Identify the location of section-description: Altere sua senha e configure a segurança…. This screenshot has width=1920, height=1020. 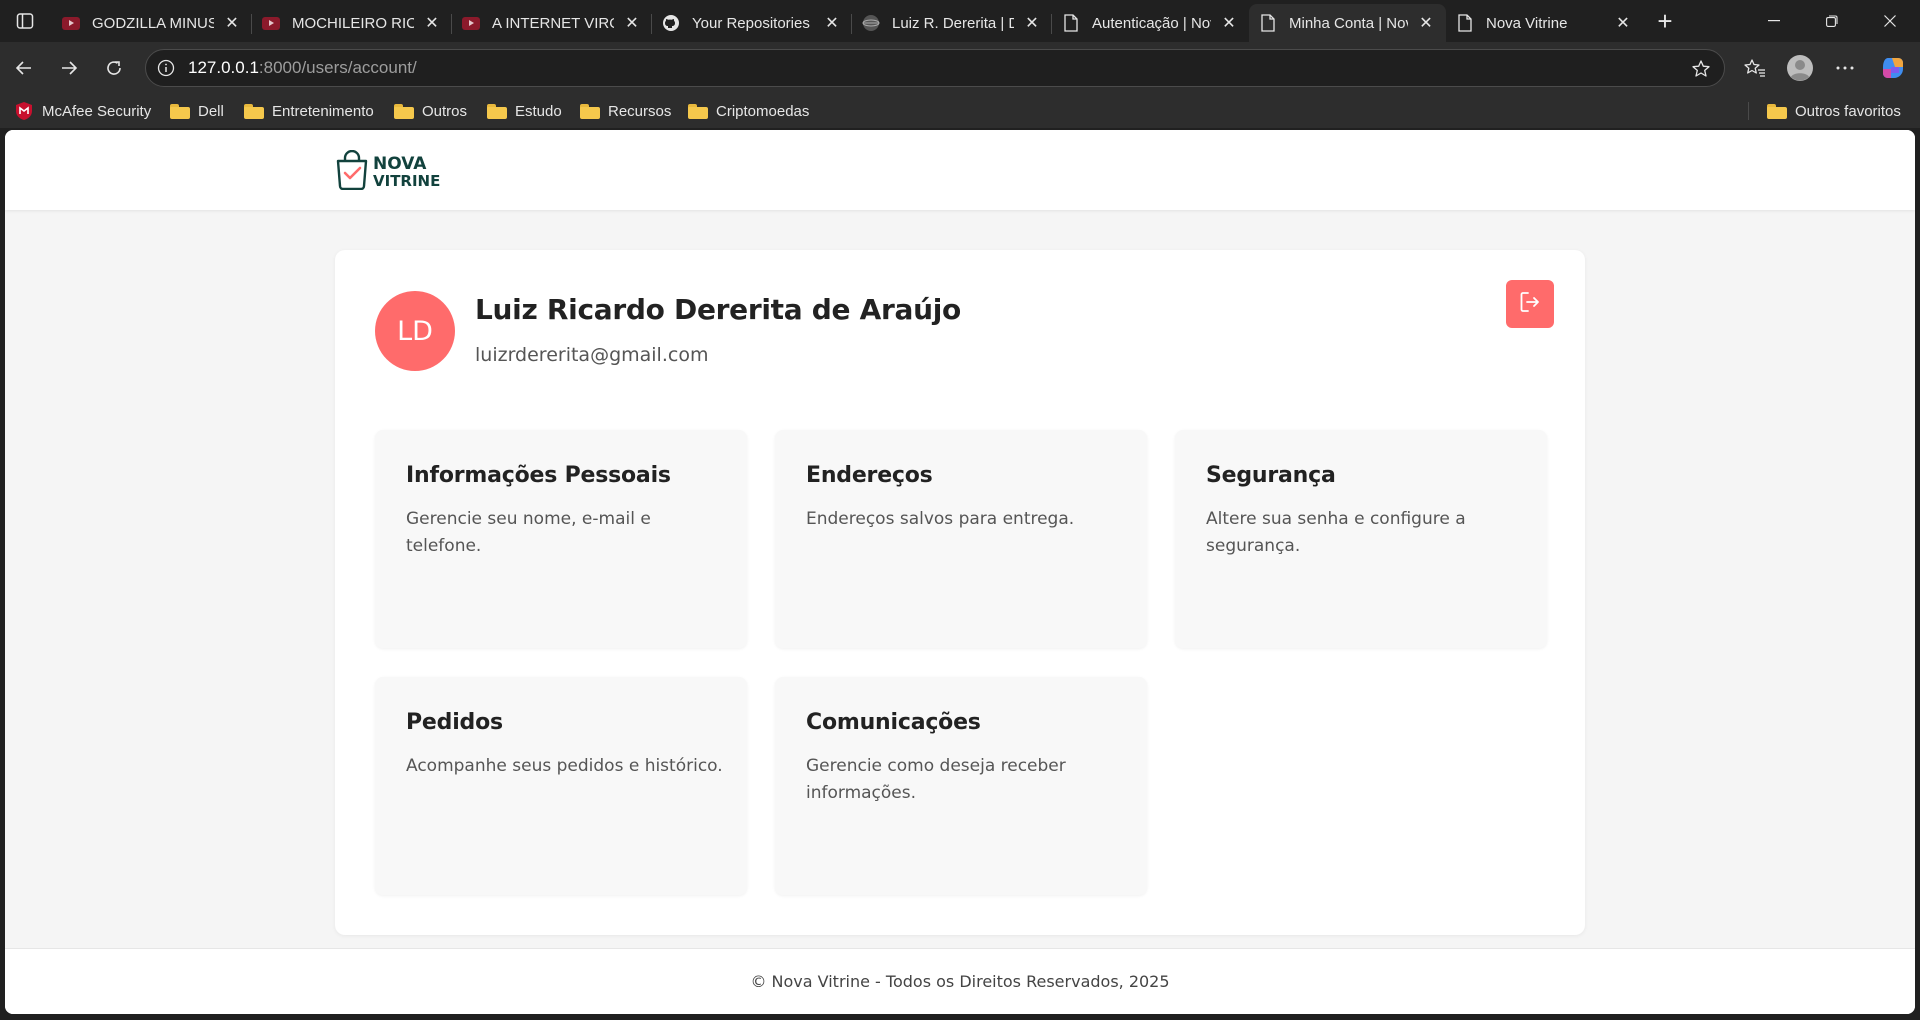
(1336, 532).